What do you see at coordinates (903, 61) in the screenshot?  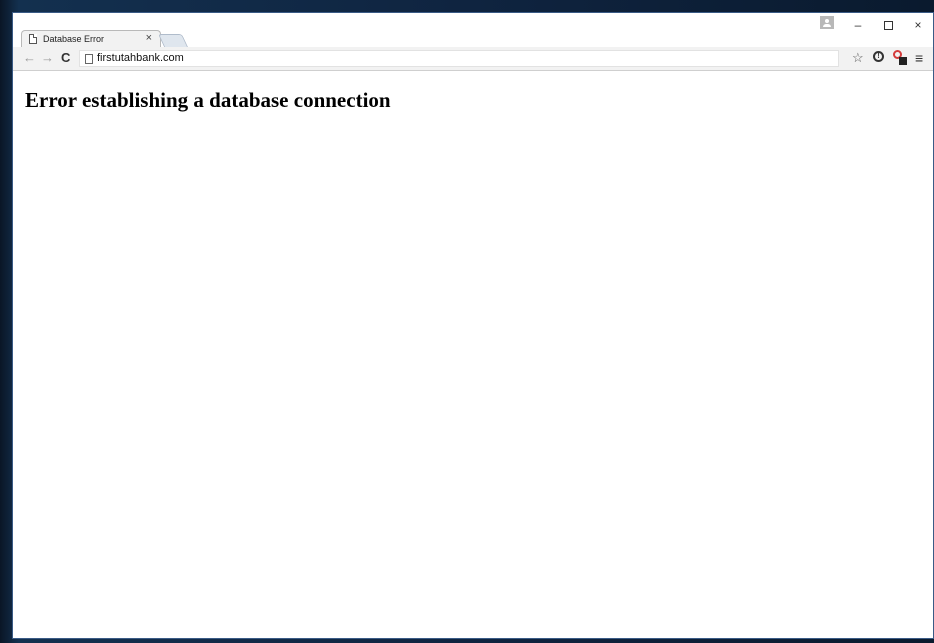 I see `lock-shape` at bounding box center [903, 61].